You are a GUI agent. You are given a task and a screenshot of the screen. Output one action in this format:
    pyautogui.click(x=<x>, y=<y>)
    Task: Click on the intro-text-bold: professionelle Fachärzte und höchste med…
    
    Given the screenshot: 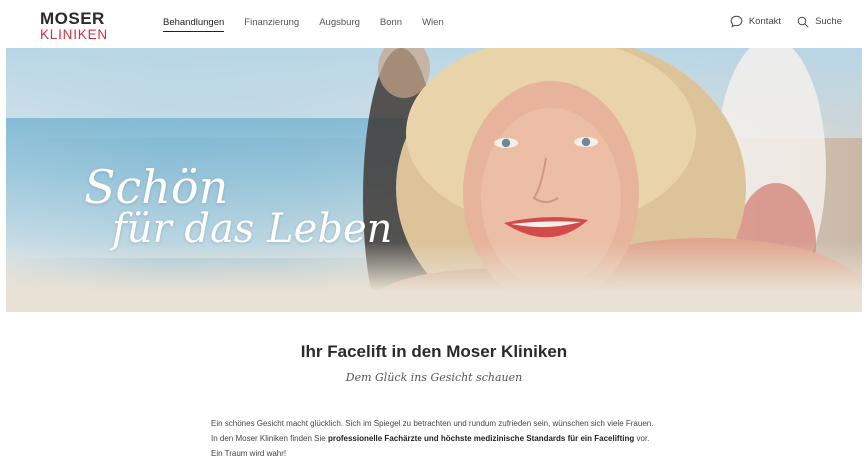 What is the action you would take?
    pyautogui.click(x=481, y=438)
    